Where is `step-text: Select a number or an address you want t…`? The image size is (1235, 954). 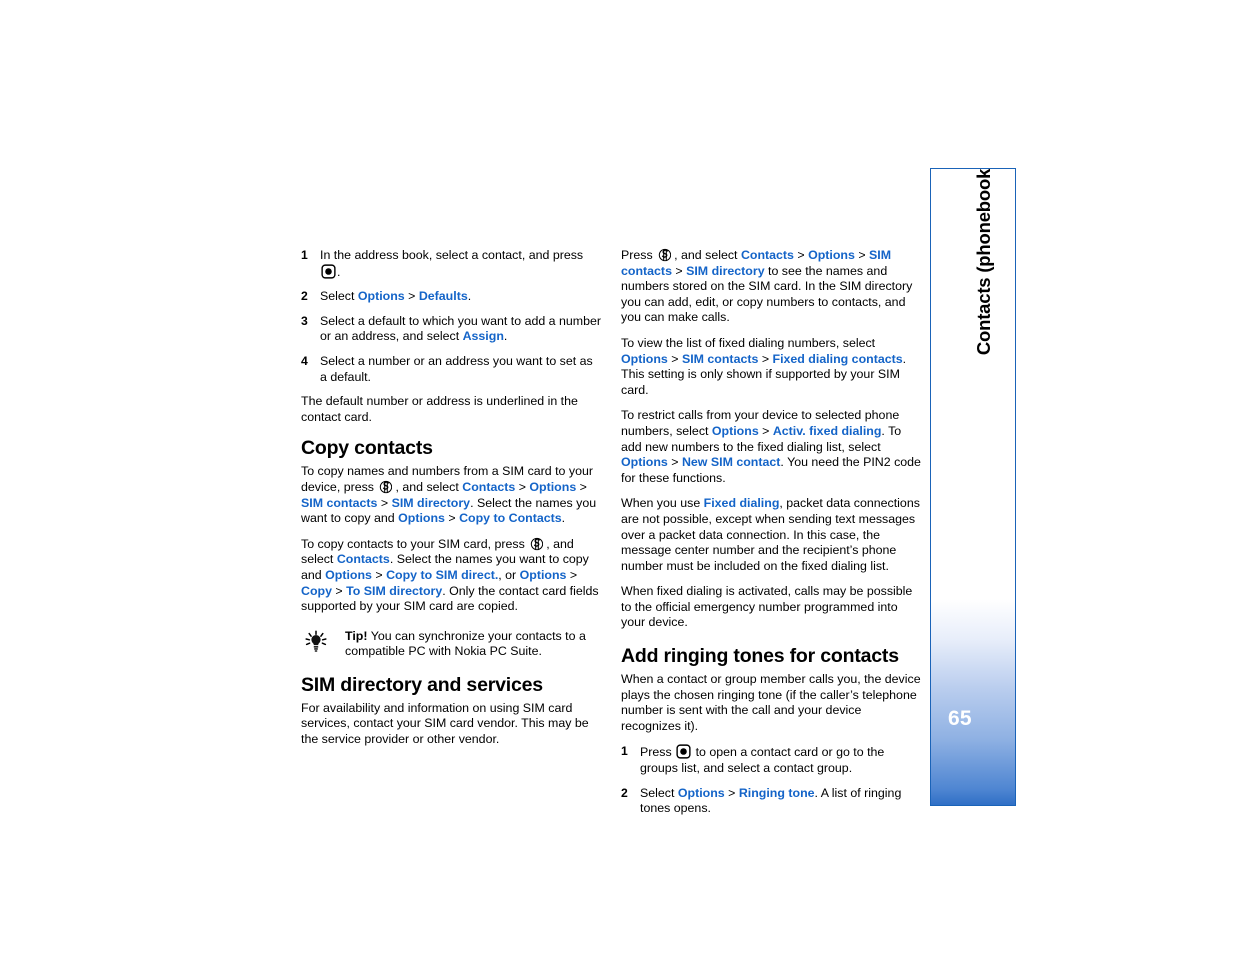
step-text: Select a number or an address you want t… is located at coordinates (456, 368).